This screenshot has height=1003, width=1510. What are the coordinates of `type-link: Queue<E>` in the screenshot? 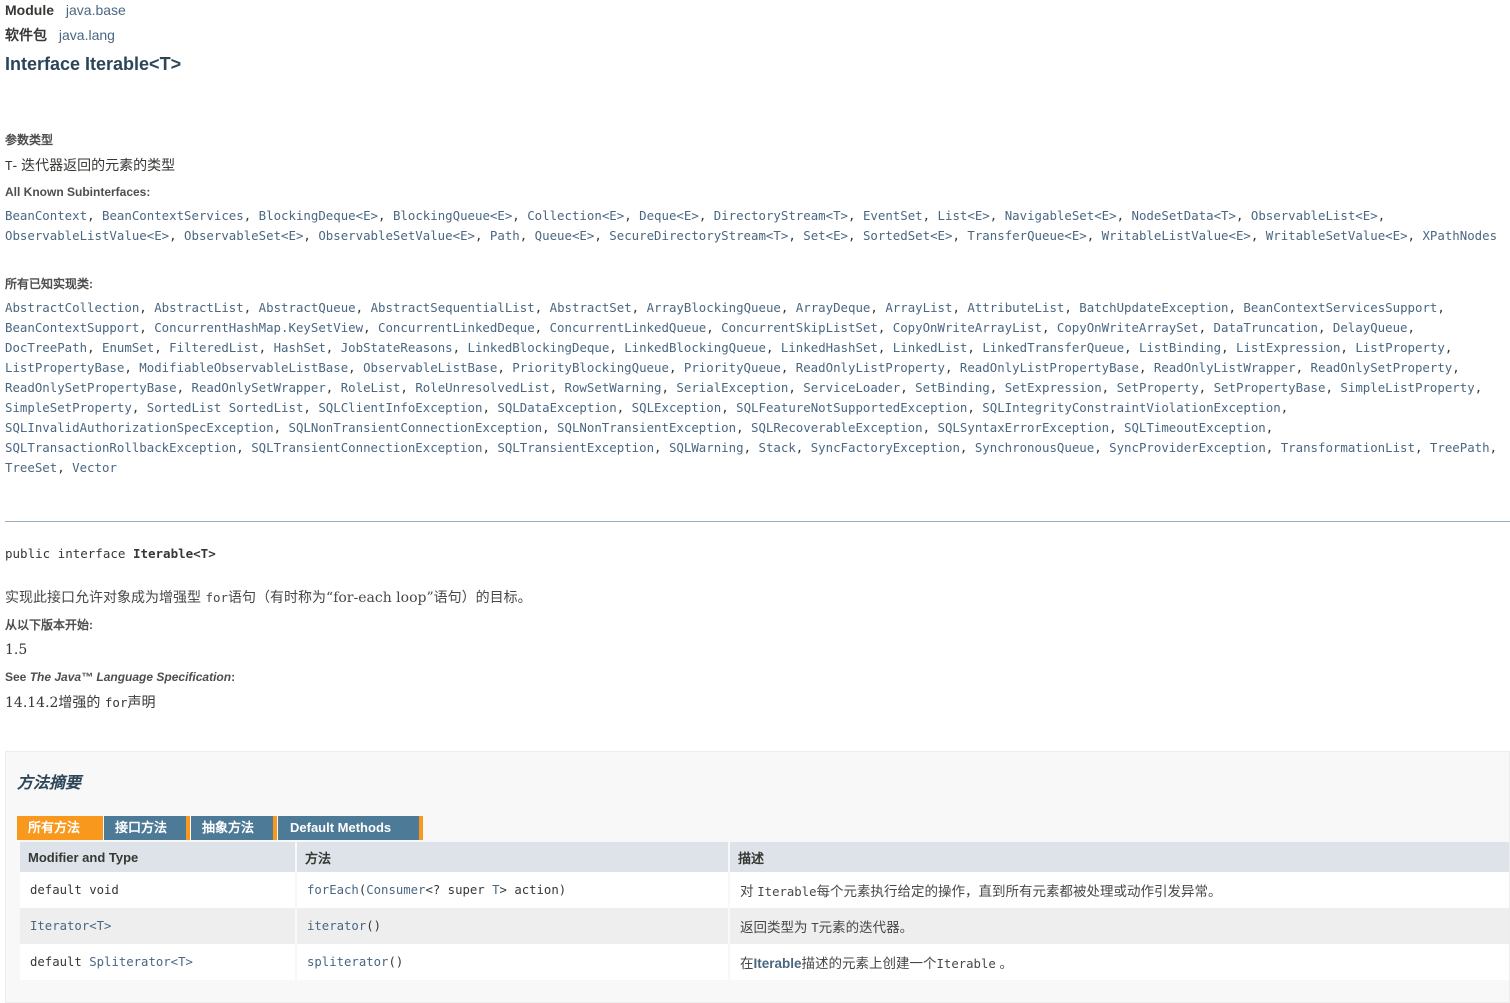 It's located at (565, 235).